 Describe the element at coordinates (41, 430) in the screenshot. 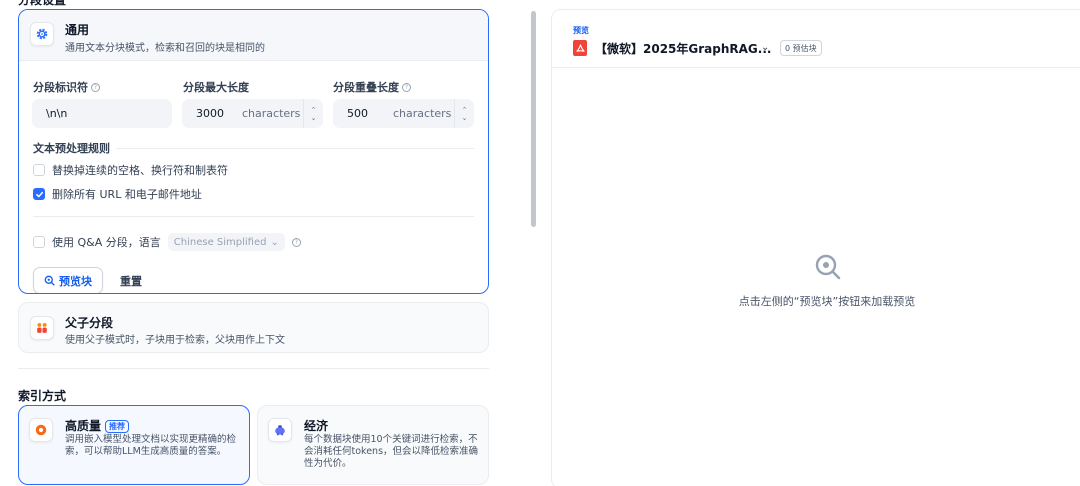

I see `high-quality-icon` at that location.